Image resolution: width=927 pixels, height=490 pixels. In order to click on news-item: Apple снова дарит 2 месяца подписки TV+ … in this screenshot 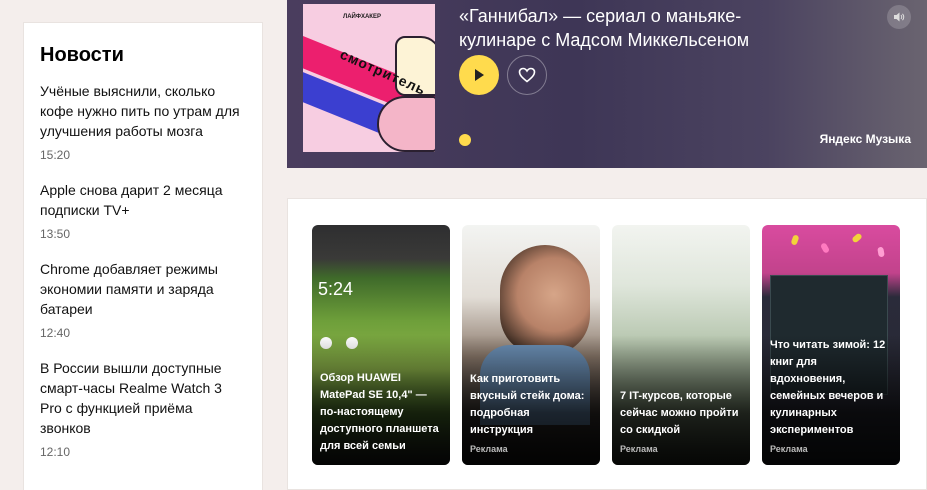, I will do `click(143, 210)`.